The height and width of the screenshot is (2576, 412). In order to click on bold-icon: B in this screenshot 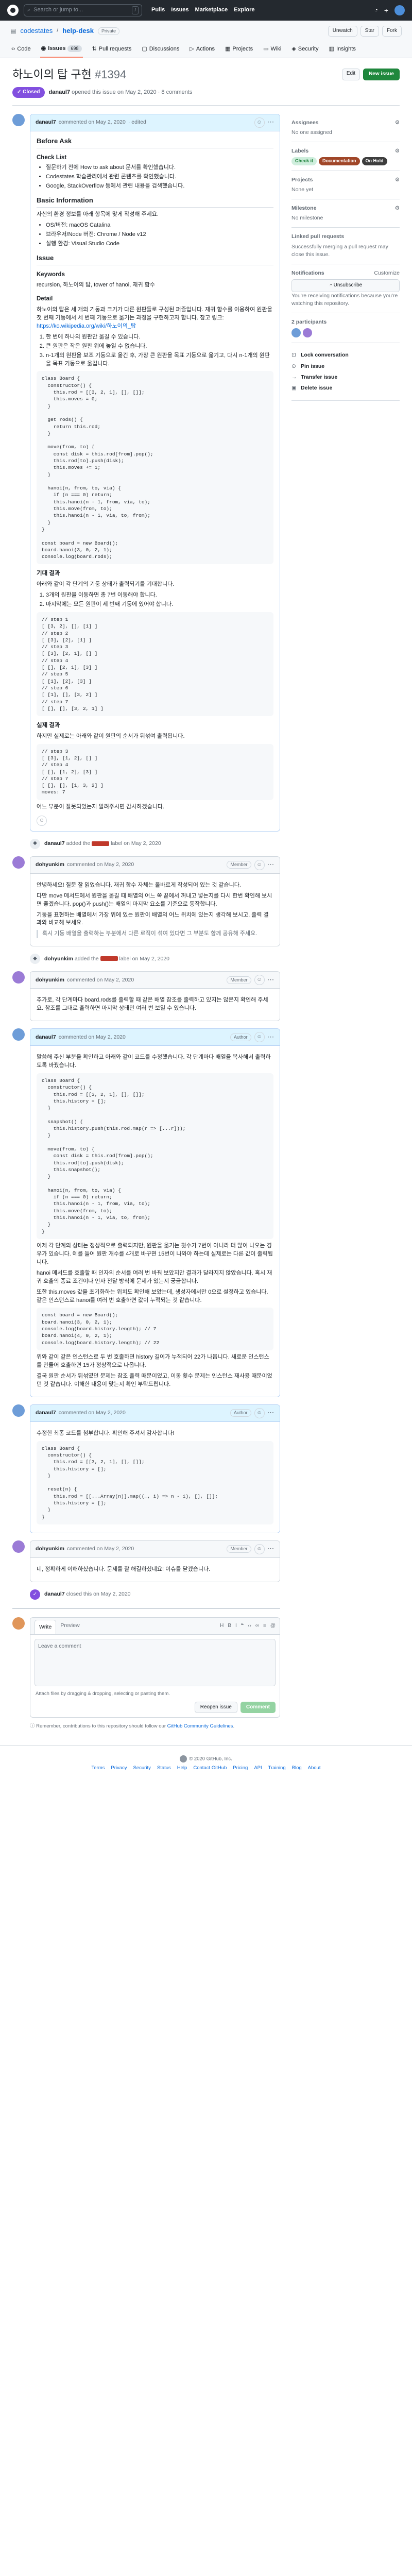, I will do `click(229, 1626)`.